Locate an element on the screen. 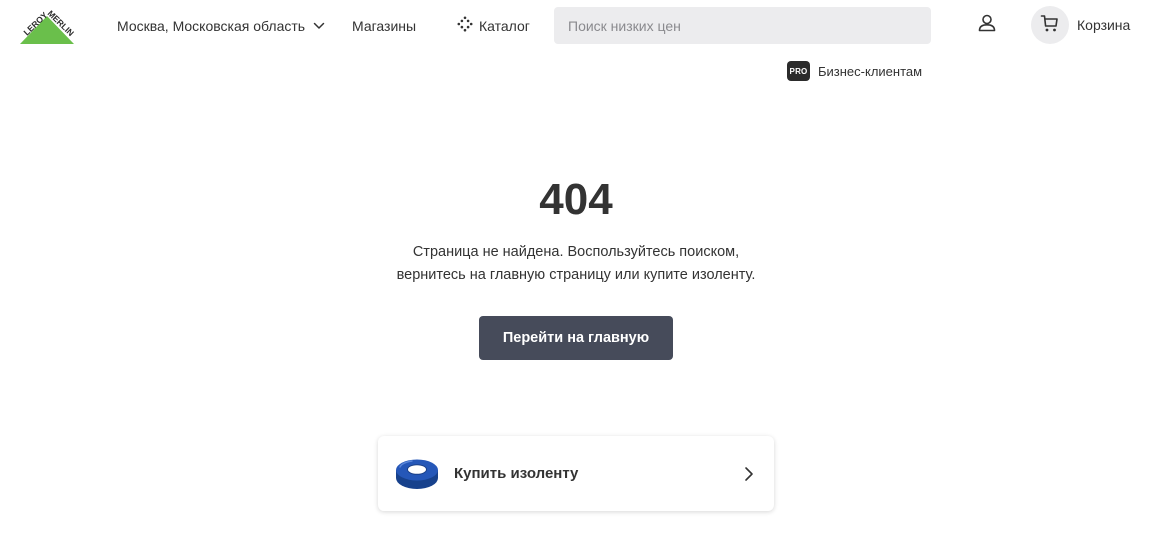 This screenshot has width=1176, height=550. brand-logo: LEROY MERLIN is located at coordinates (47, 26).